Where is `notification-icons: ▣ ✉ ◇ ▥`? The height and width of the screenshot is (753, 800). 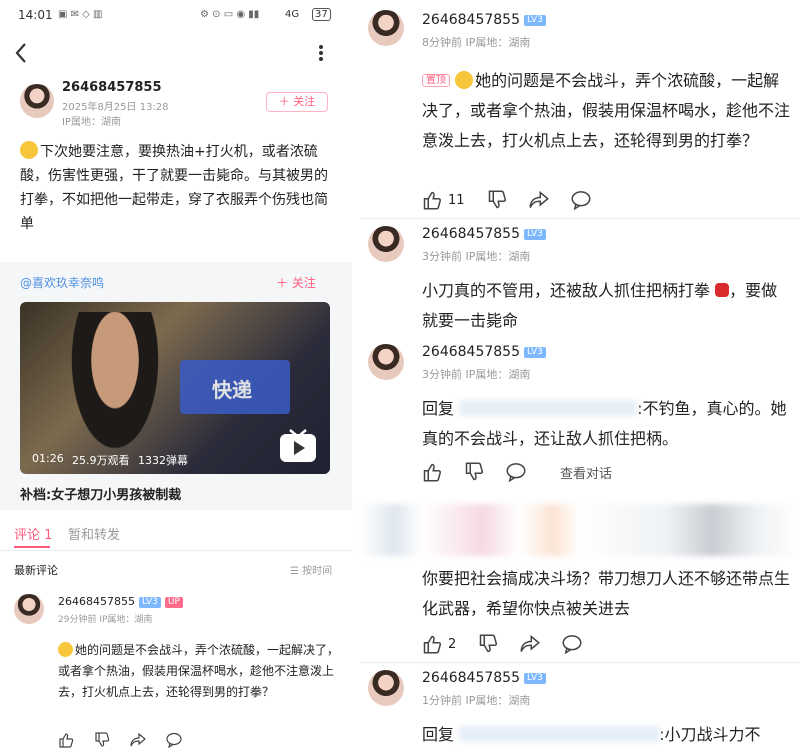
notification-icons: ▣ ✉ ◇ ▥ is located at coordinates (80, 14).